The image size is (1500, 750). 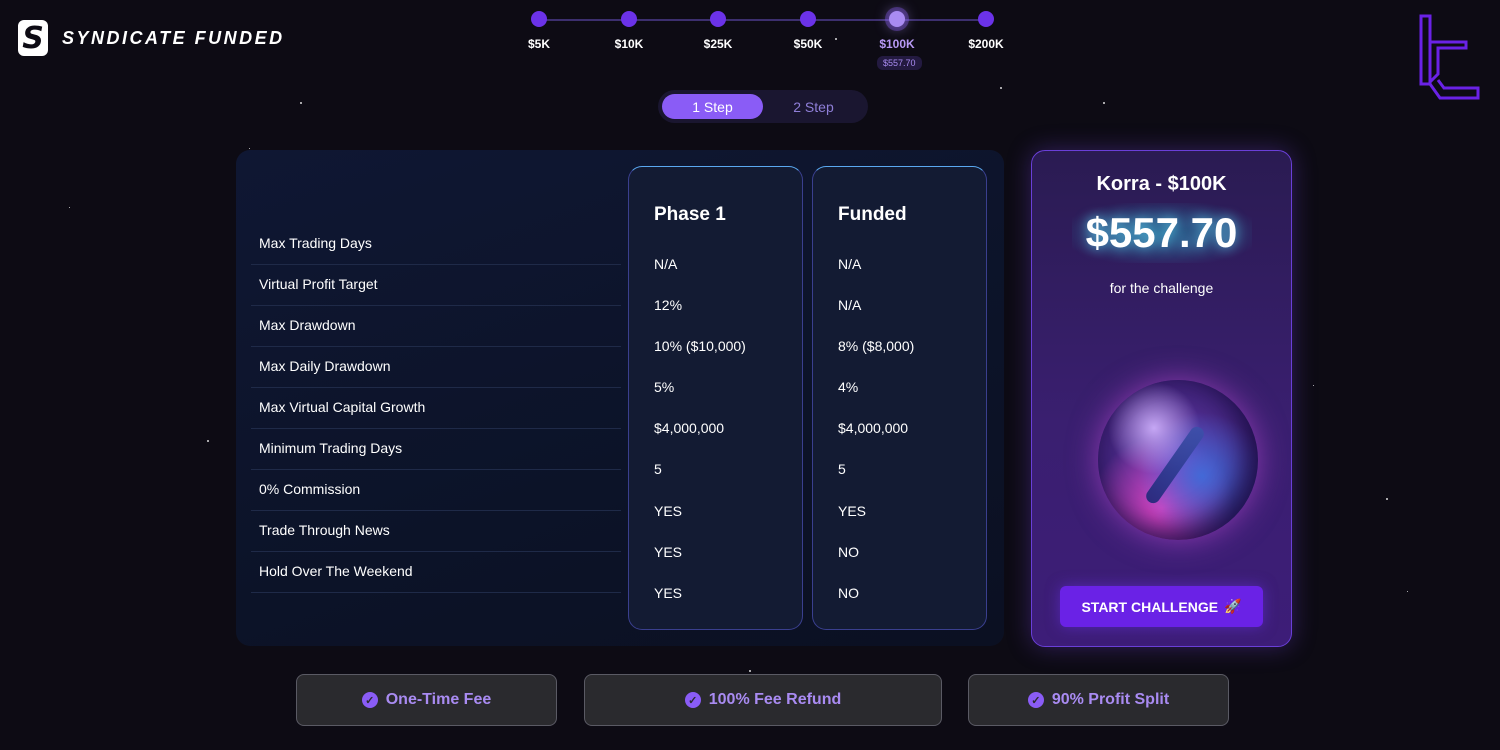 I want to click on slider-stop-200k: $200K, so click(x=986, y=31).